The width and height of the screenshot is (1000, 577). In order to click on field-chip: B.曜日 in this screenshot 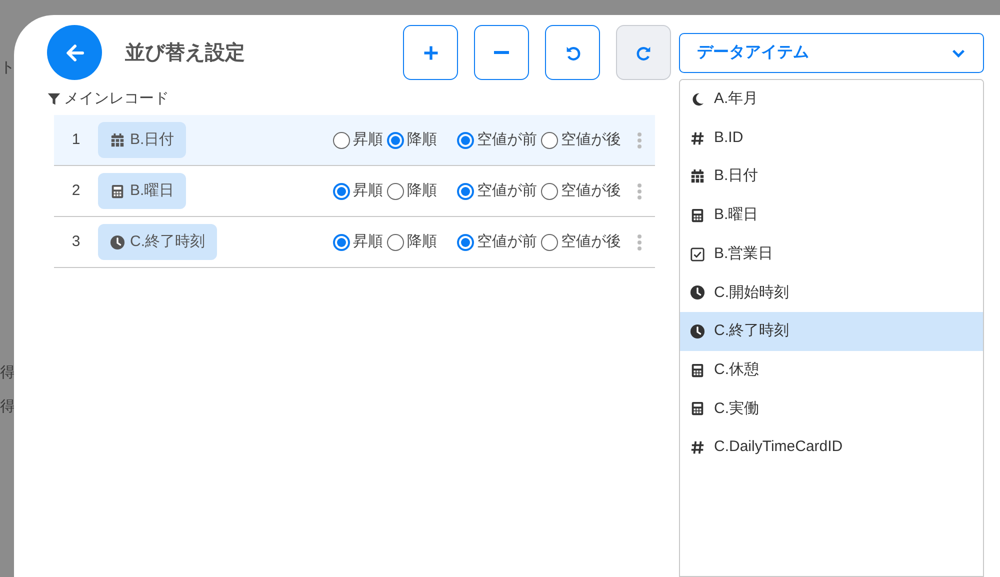, I will do `click(142, 191)`.